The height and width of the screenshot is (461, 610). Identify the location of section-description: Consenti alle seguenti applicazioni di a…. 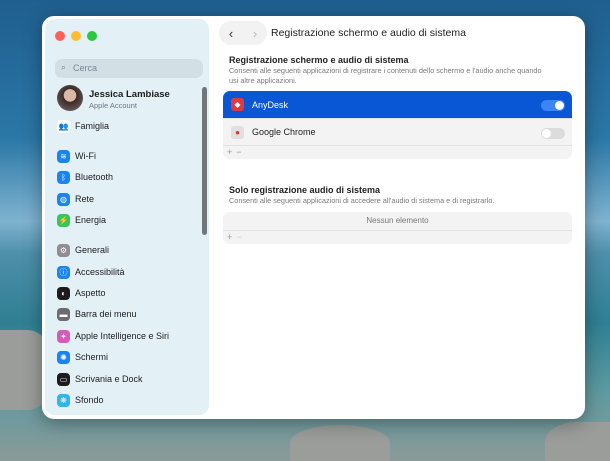
(362, 200).